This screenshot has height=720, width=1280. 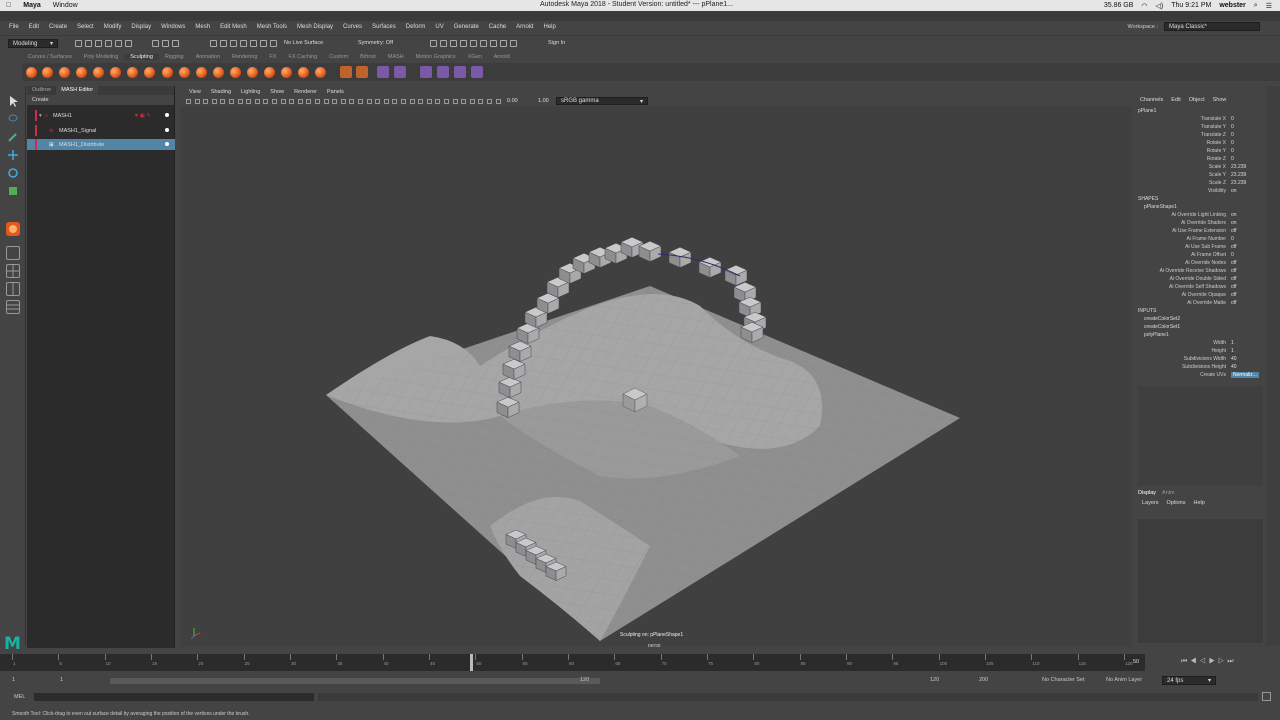 I want to click on channels-menu: Channels, so click(x=1151, y=100).